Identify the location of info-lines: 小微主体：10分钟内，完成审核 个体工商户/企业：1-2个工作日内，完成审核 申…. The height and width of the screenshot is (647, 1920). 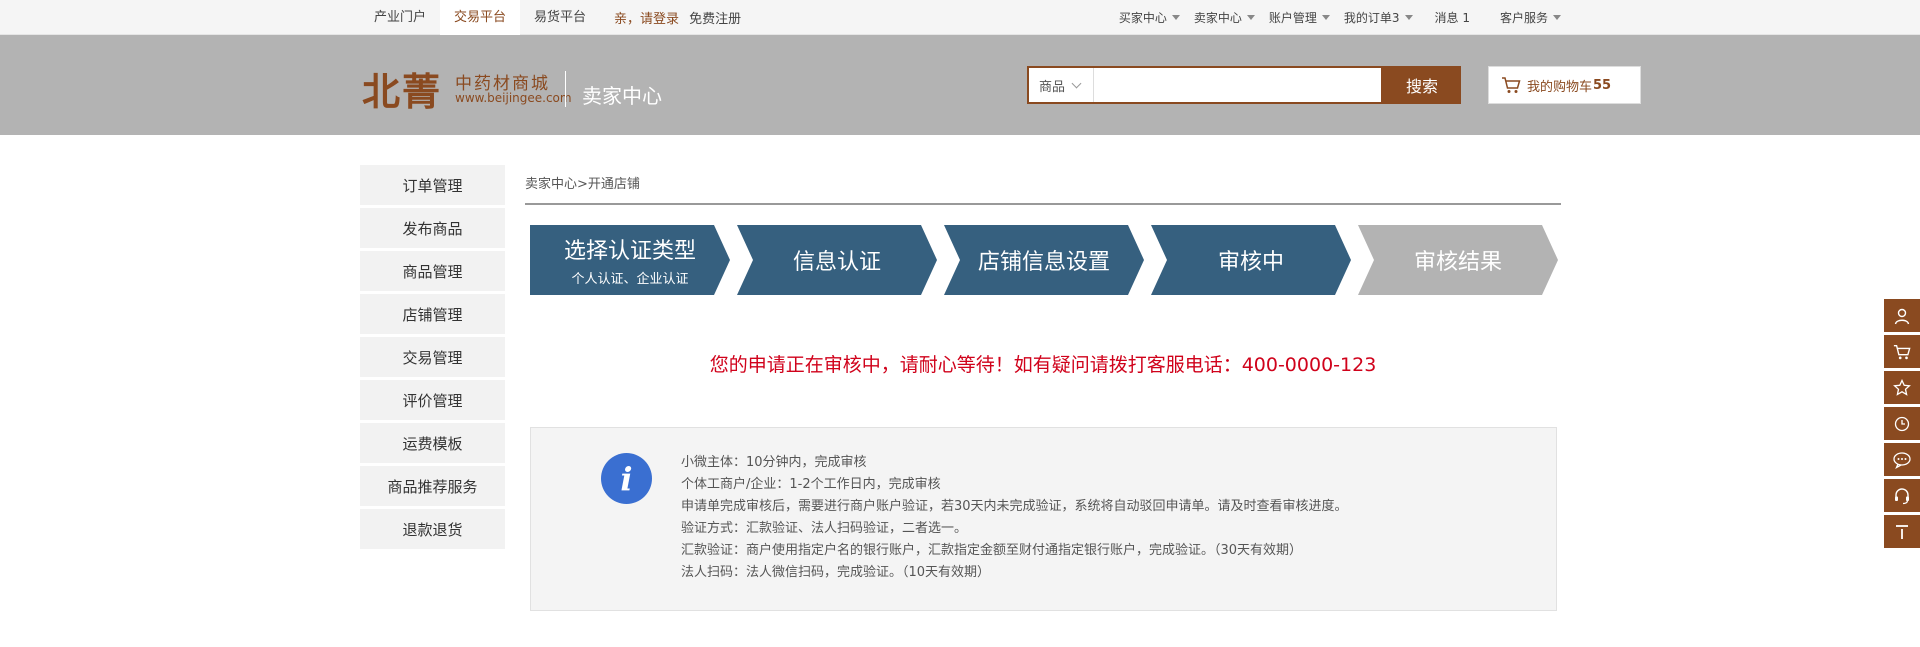
(1014, 518).